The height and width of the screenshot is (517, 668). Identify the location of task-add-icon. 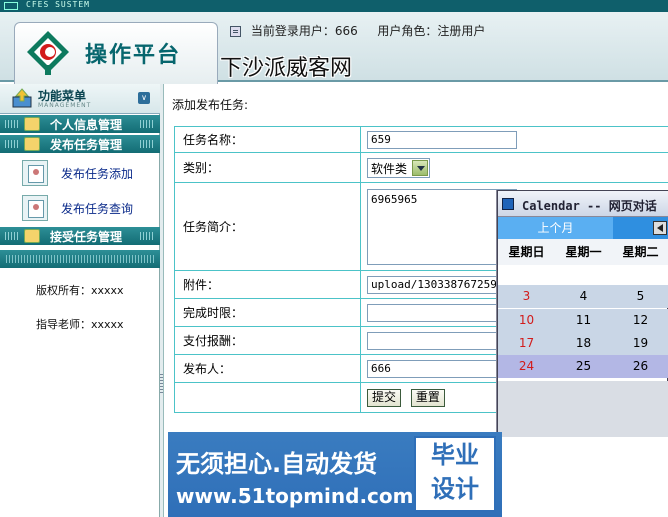
(35, 173).